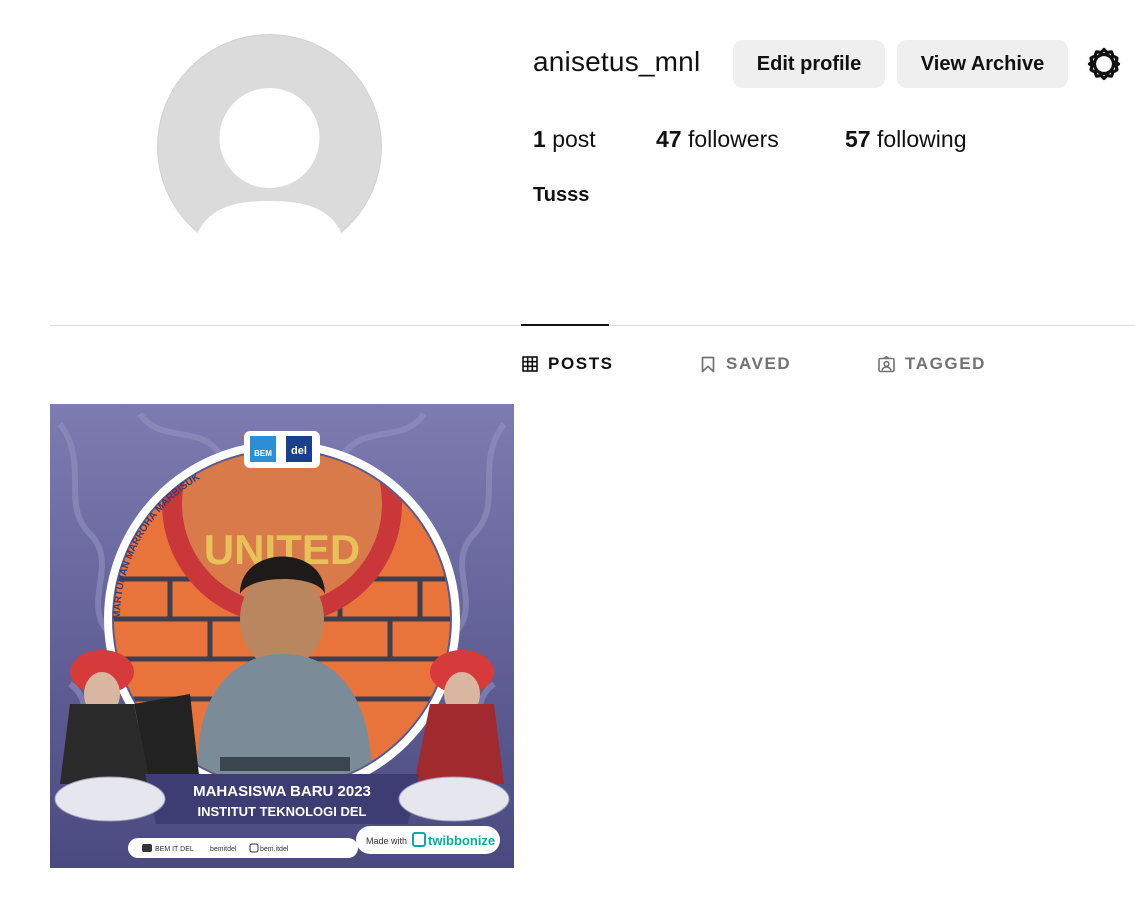 The image size is (1135, 898). What do you see at coordinates (669, 139) in the screenshot?
I see `followers-count: 47` at bounding box center [669, 139].